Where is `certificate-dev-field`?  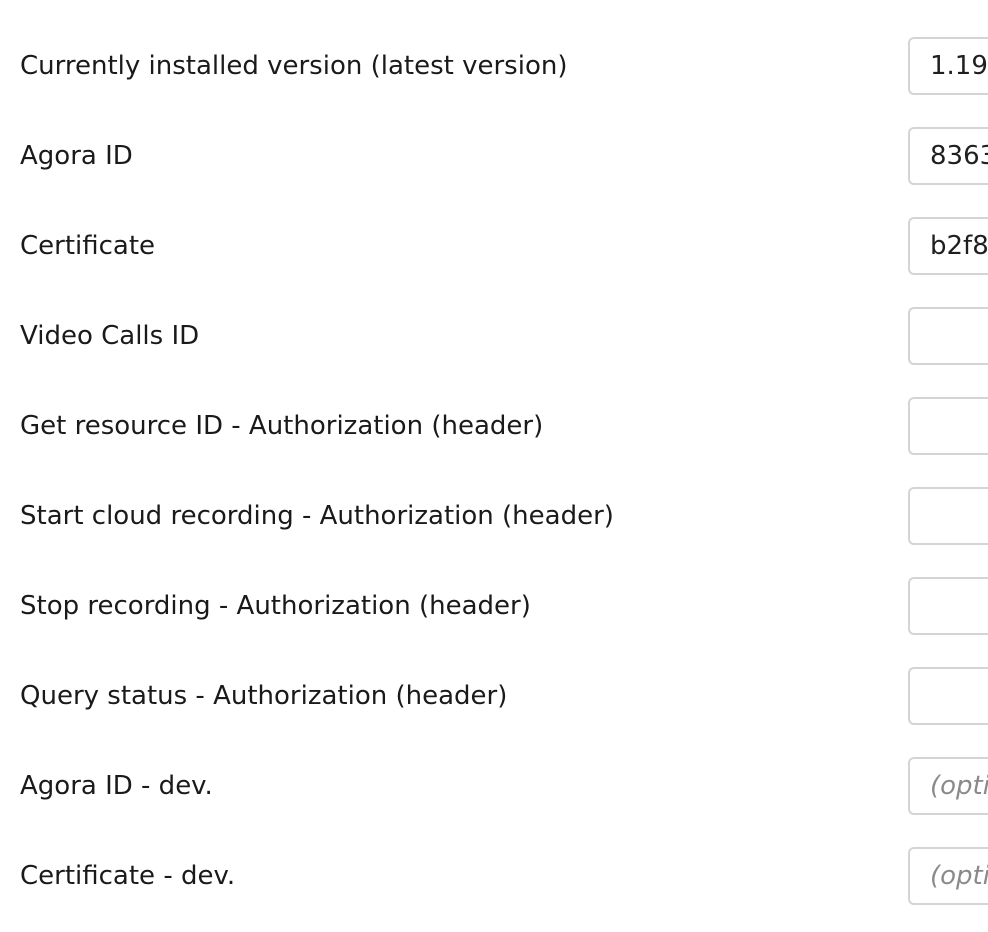
certificate-dev-field is located at coordinates (948, 876).